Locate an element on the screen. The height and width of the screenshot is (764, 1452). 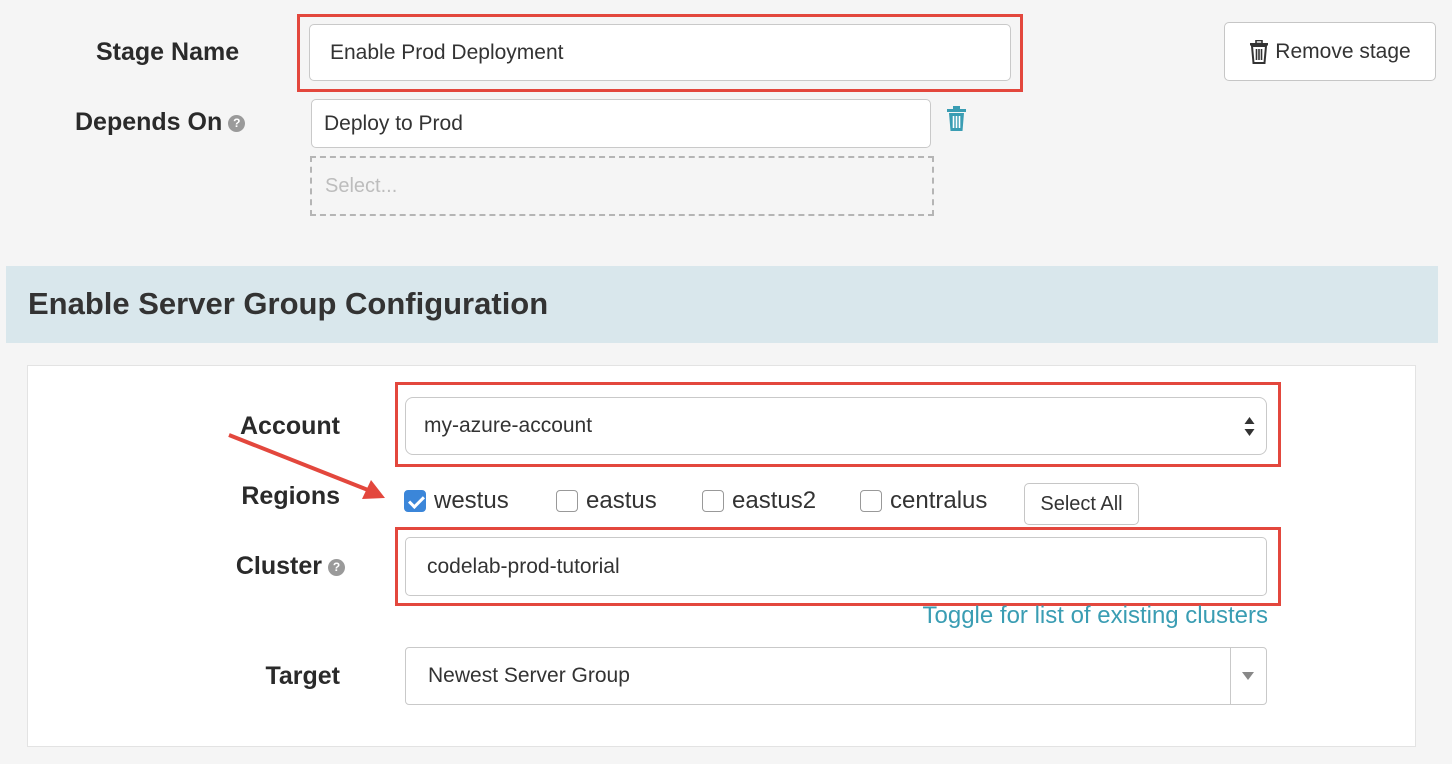
region-centralus: centralus is located at coordinates (923, 501).